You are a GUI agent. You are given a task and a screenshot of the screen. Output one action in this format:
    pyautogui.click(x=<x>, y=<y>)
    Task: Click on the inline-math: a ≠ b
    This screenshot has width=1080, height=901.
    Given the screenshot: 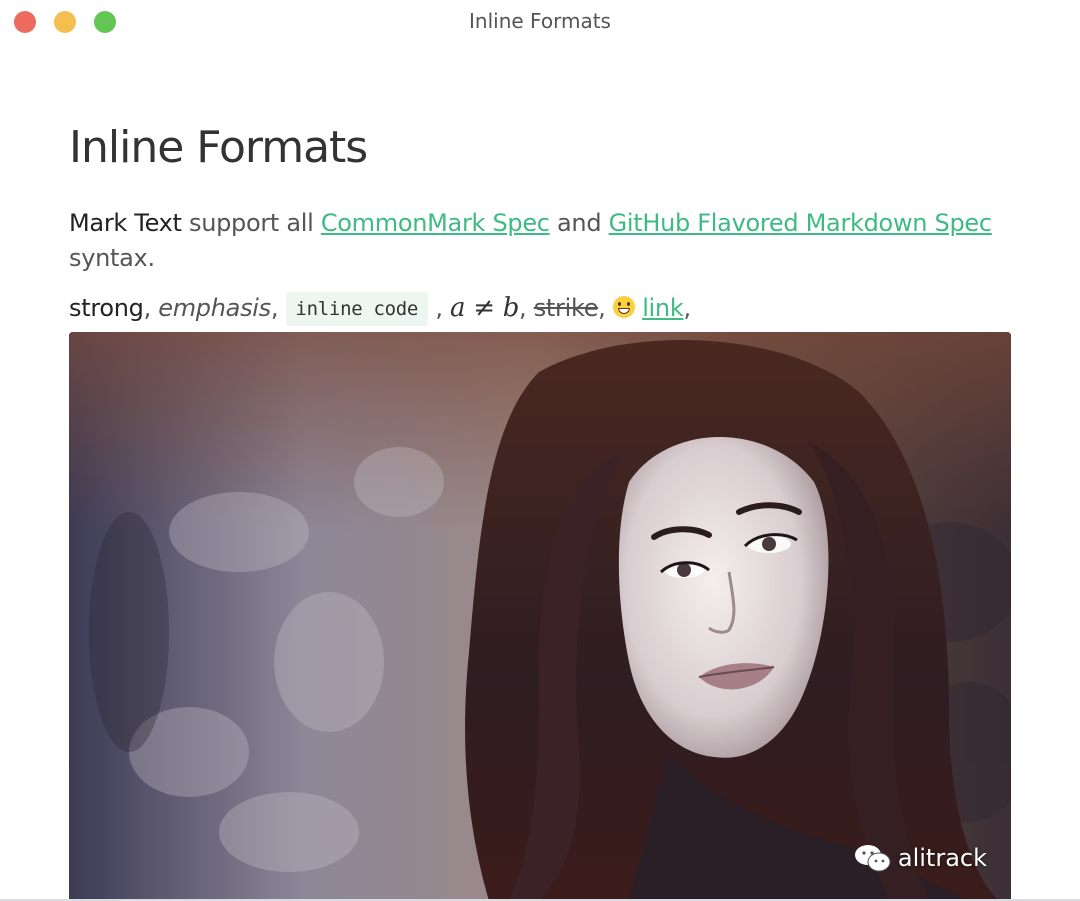 What is the action you would take?
    pyautogui.click(x=484, y=308)
    